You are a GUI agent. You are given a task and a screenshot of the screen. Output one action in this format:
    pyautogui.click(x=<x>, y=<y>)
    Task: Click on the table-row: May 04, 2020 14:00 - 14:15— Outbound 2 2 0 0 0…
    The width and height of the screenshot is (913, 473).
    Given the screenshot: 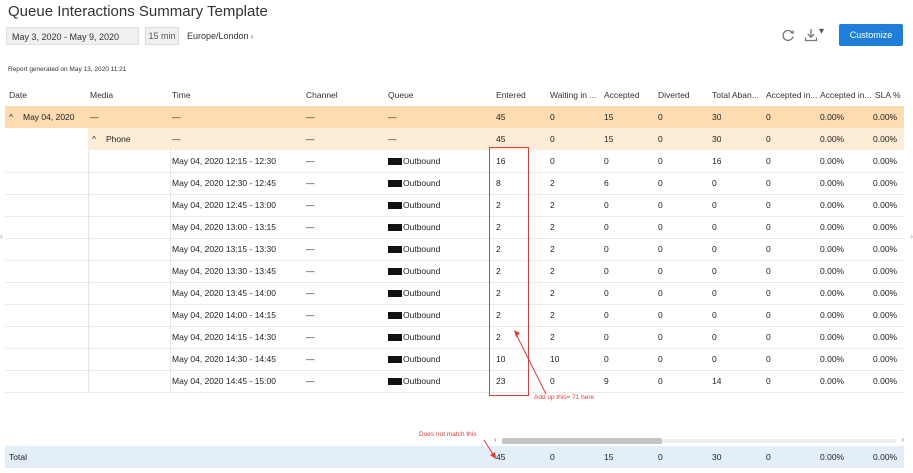 What is the action you would take?
    pyautogui.click(x=454, y=315)
    